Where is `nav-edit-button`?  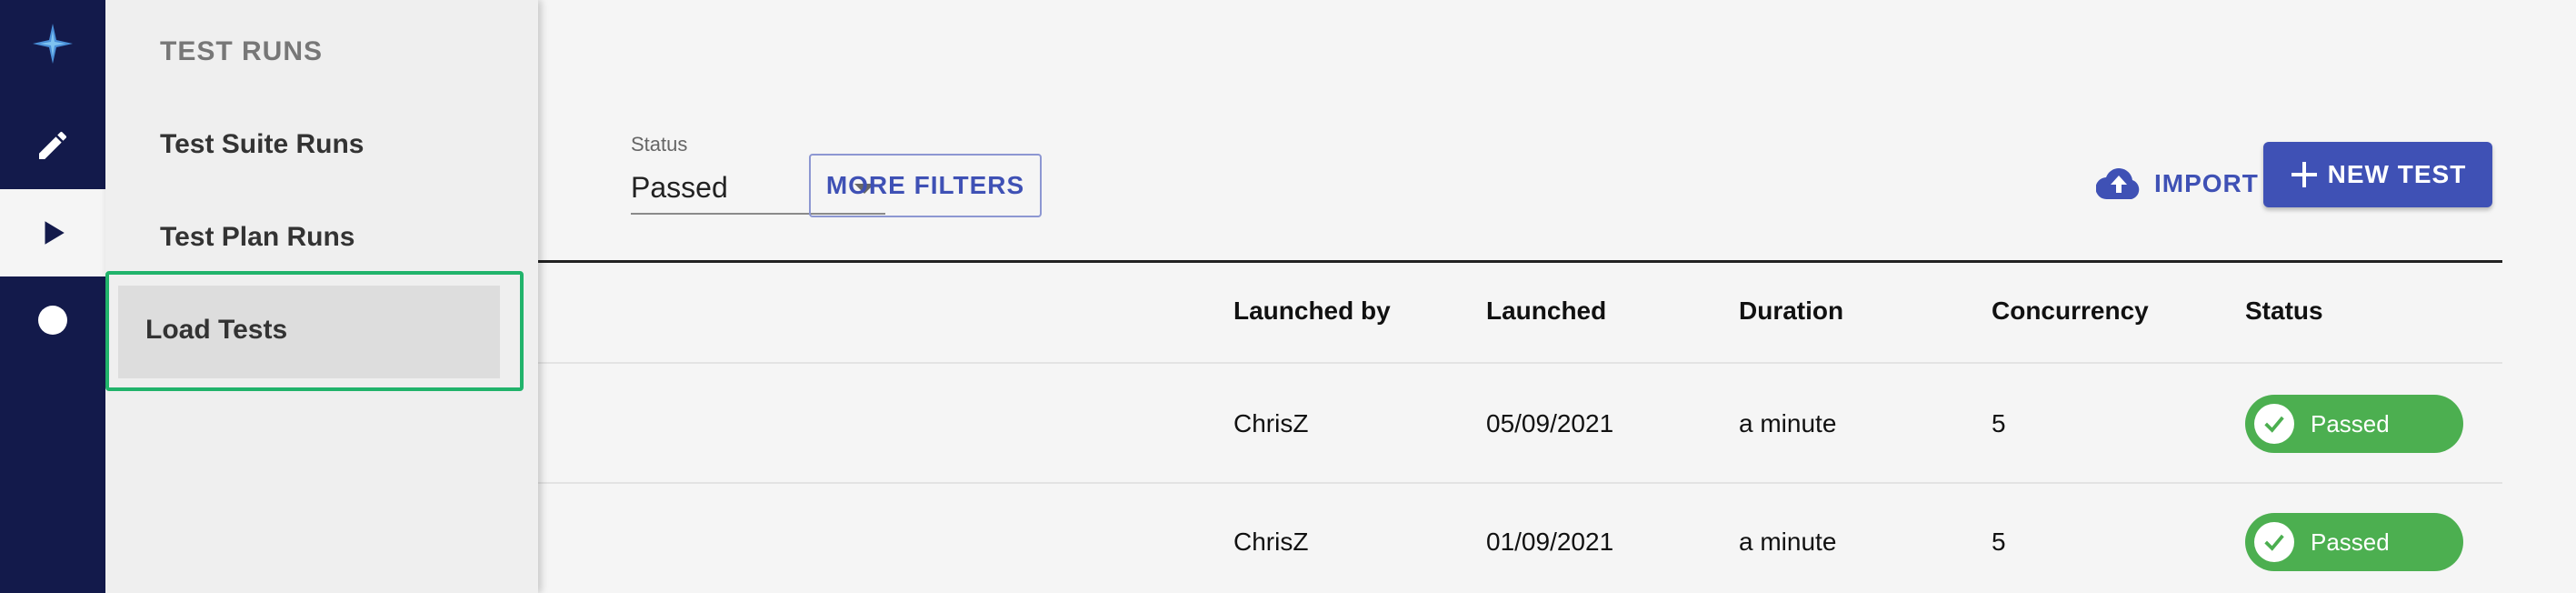
nav-edit-button is located at coordinates (52, 145).